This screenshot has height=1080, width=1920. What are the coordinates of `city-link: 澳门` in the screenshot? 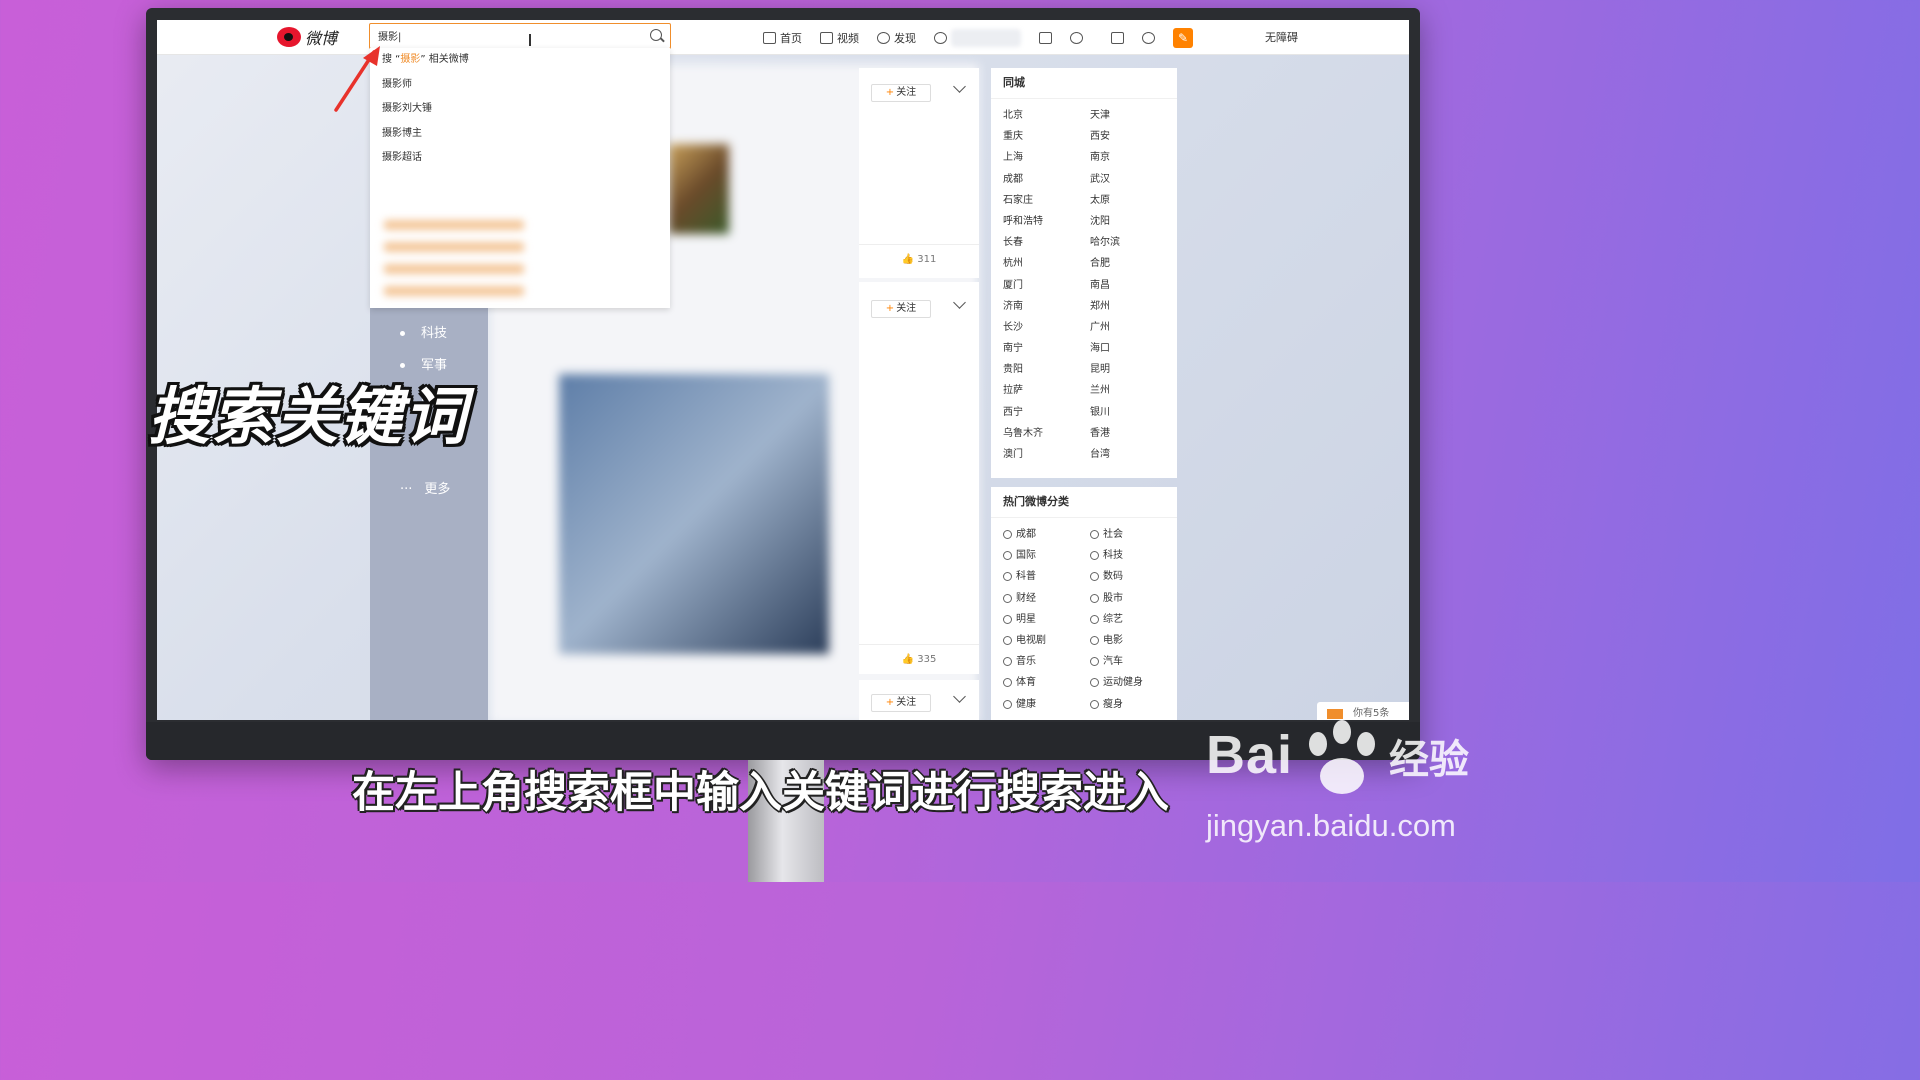 It's located at (1046, 454).